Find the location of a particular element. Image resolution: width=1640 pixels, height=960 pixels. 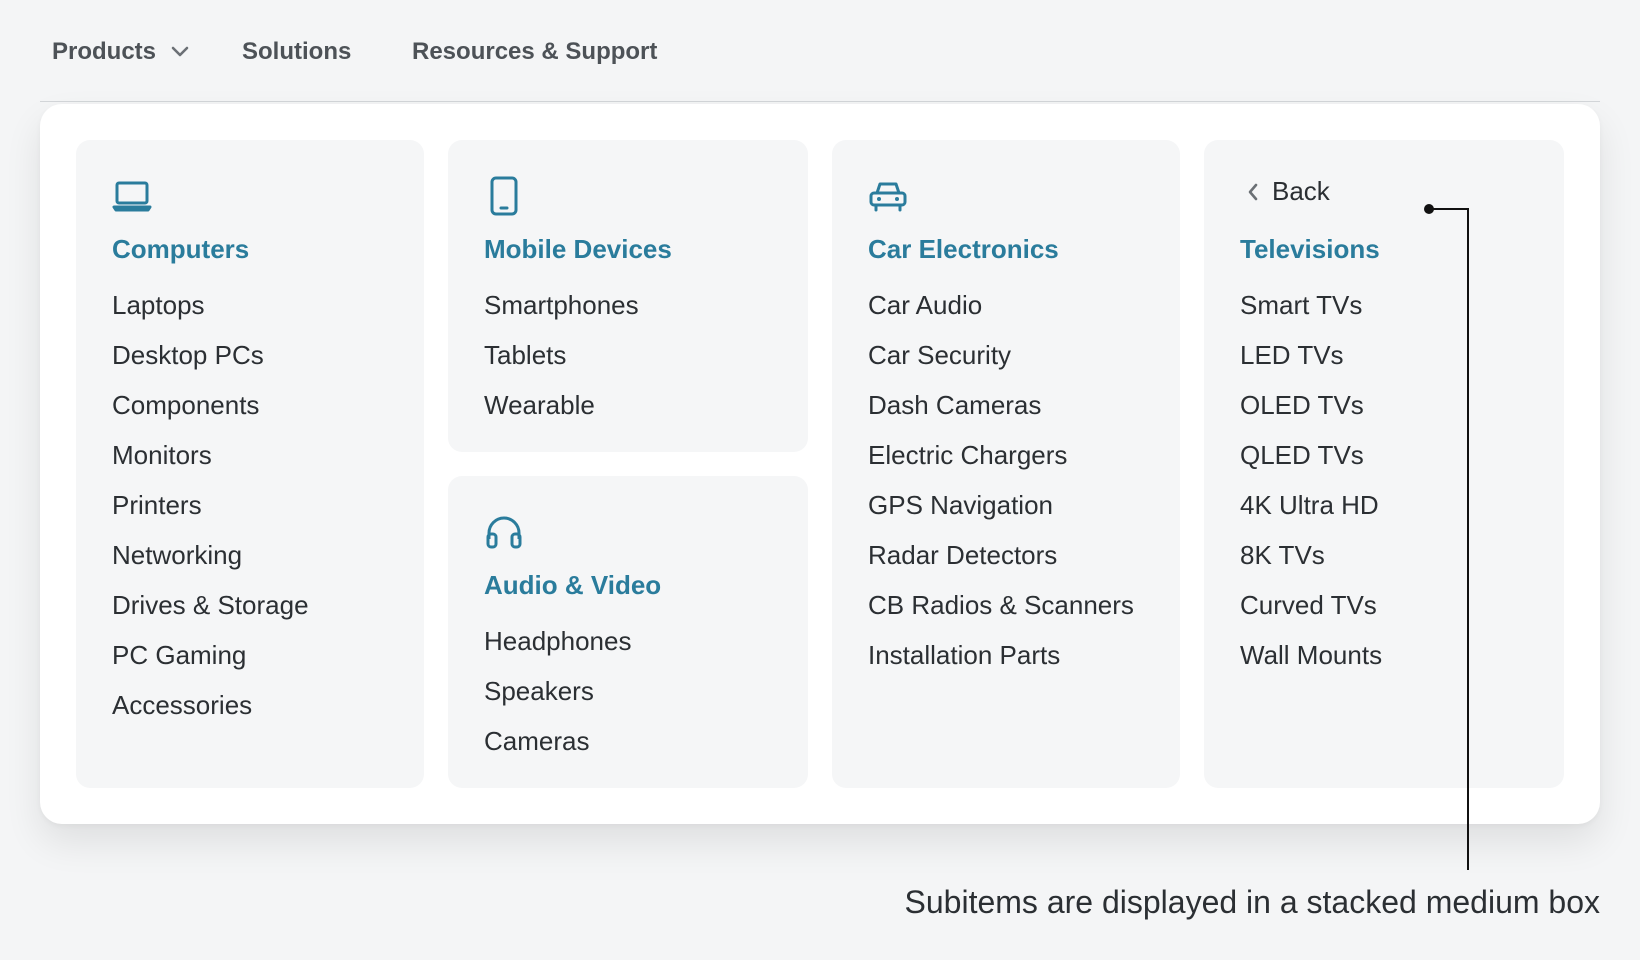

menu-item: Printers is located at coordinates (210, 505).